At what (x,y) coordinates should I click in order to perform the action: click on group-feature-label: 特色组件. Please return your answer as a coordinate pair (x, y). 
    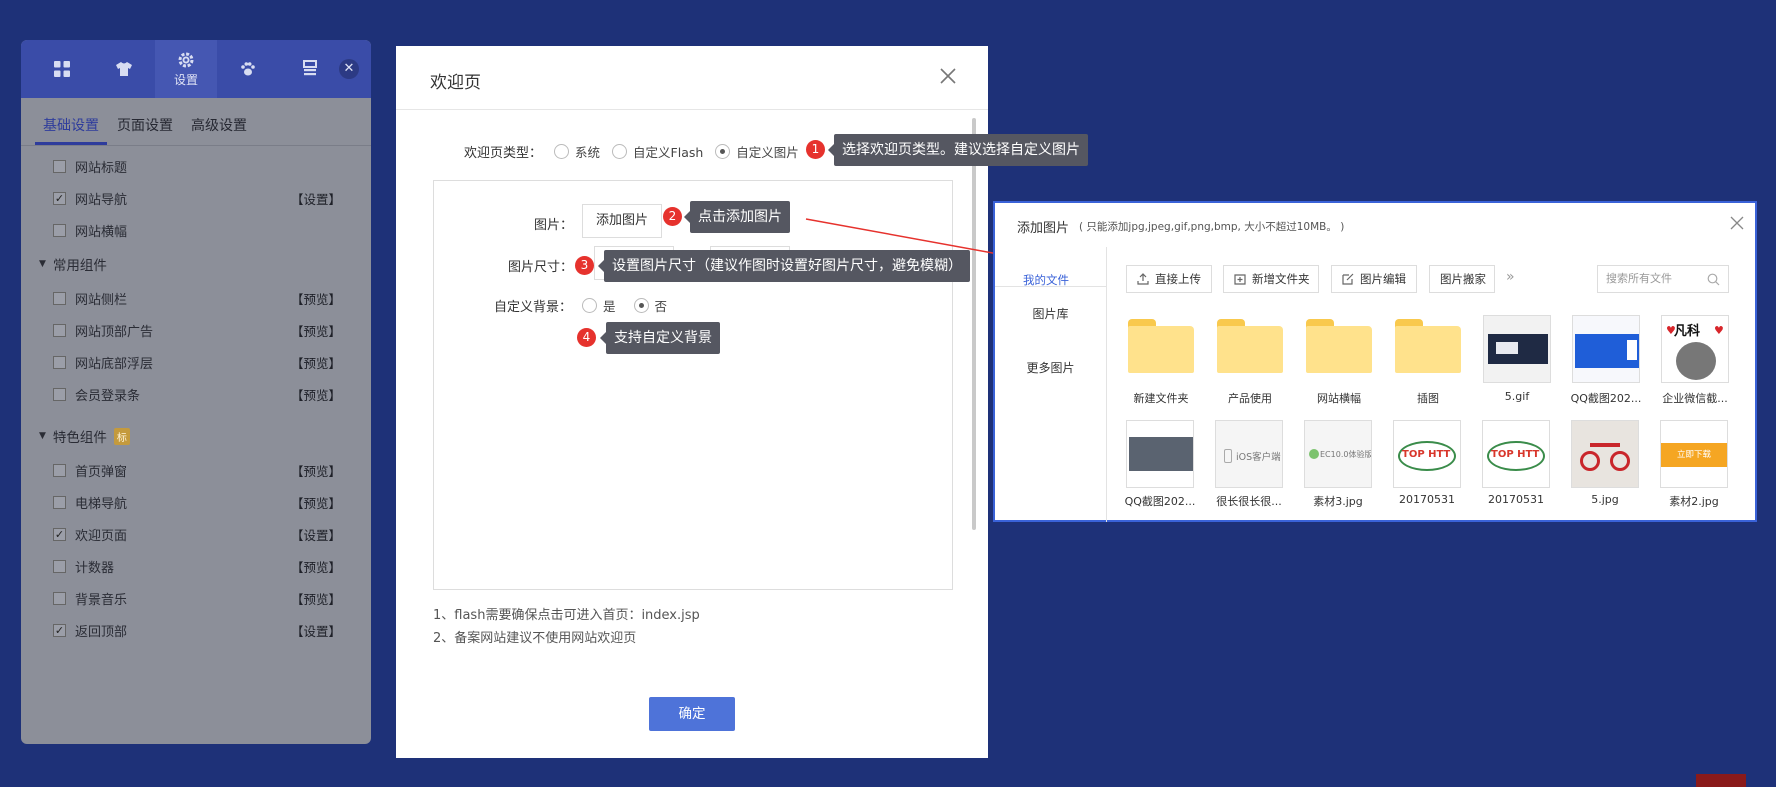
    Looking at the image, I should click on (79, 438).